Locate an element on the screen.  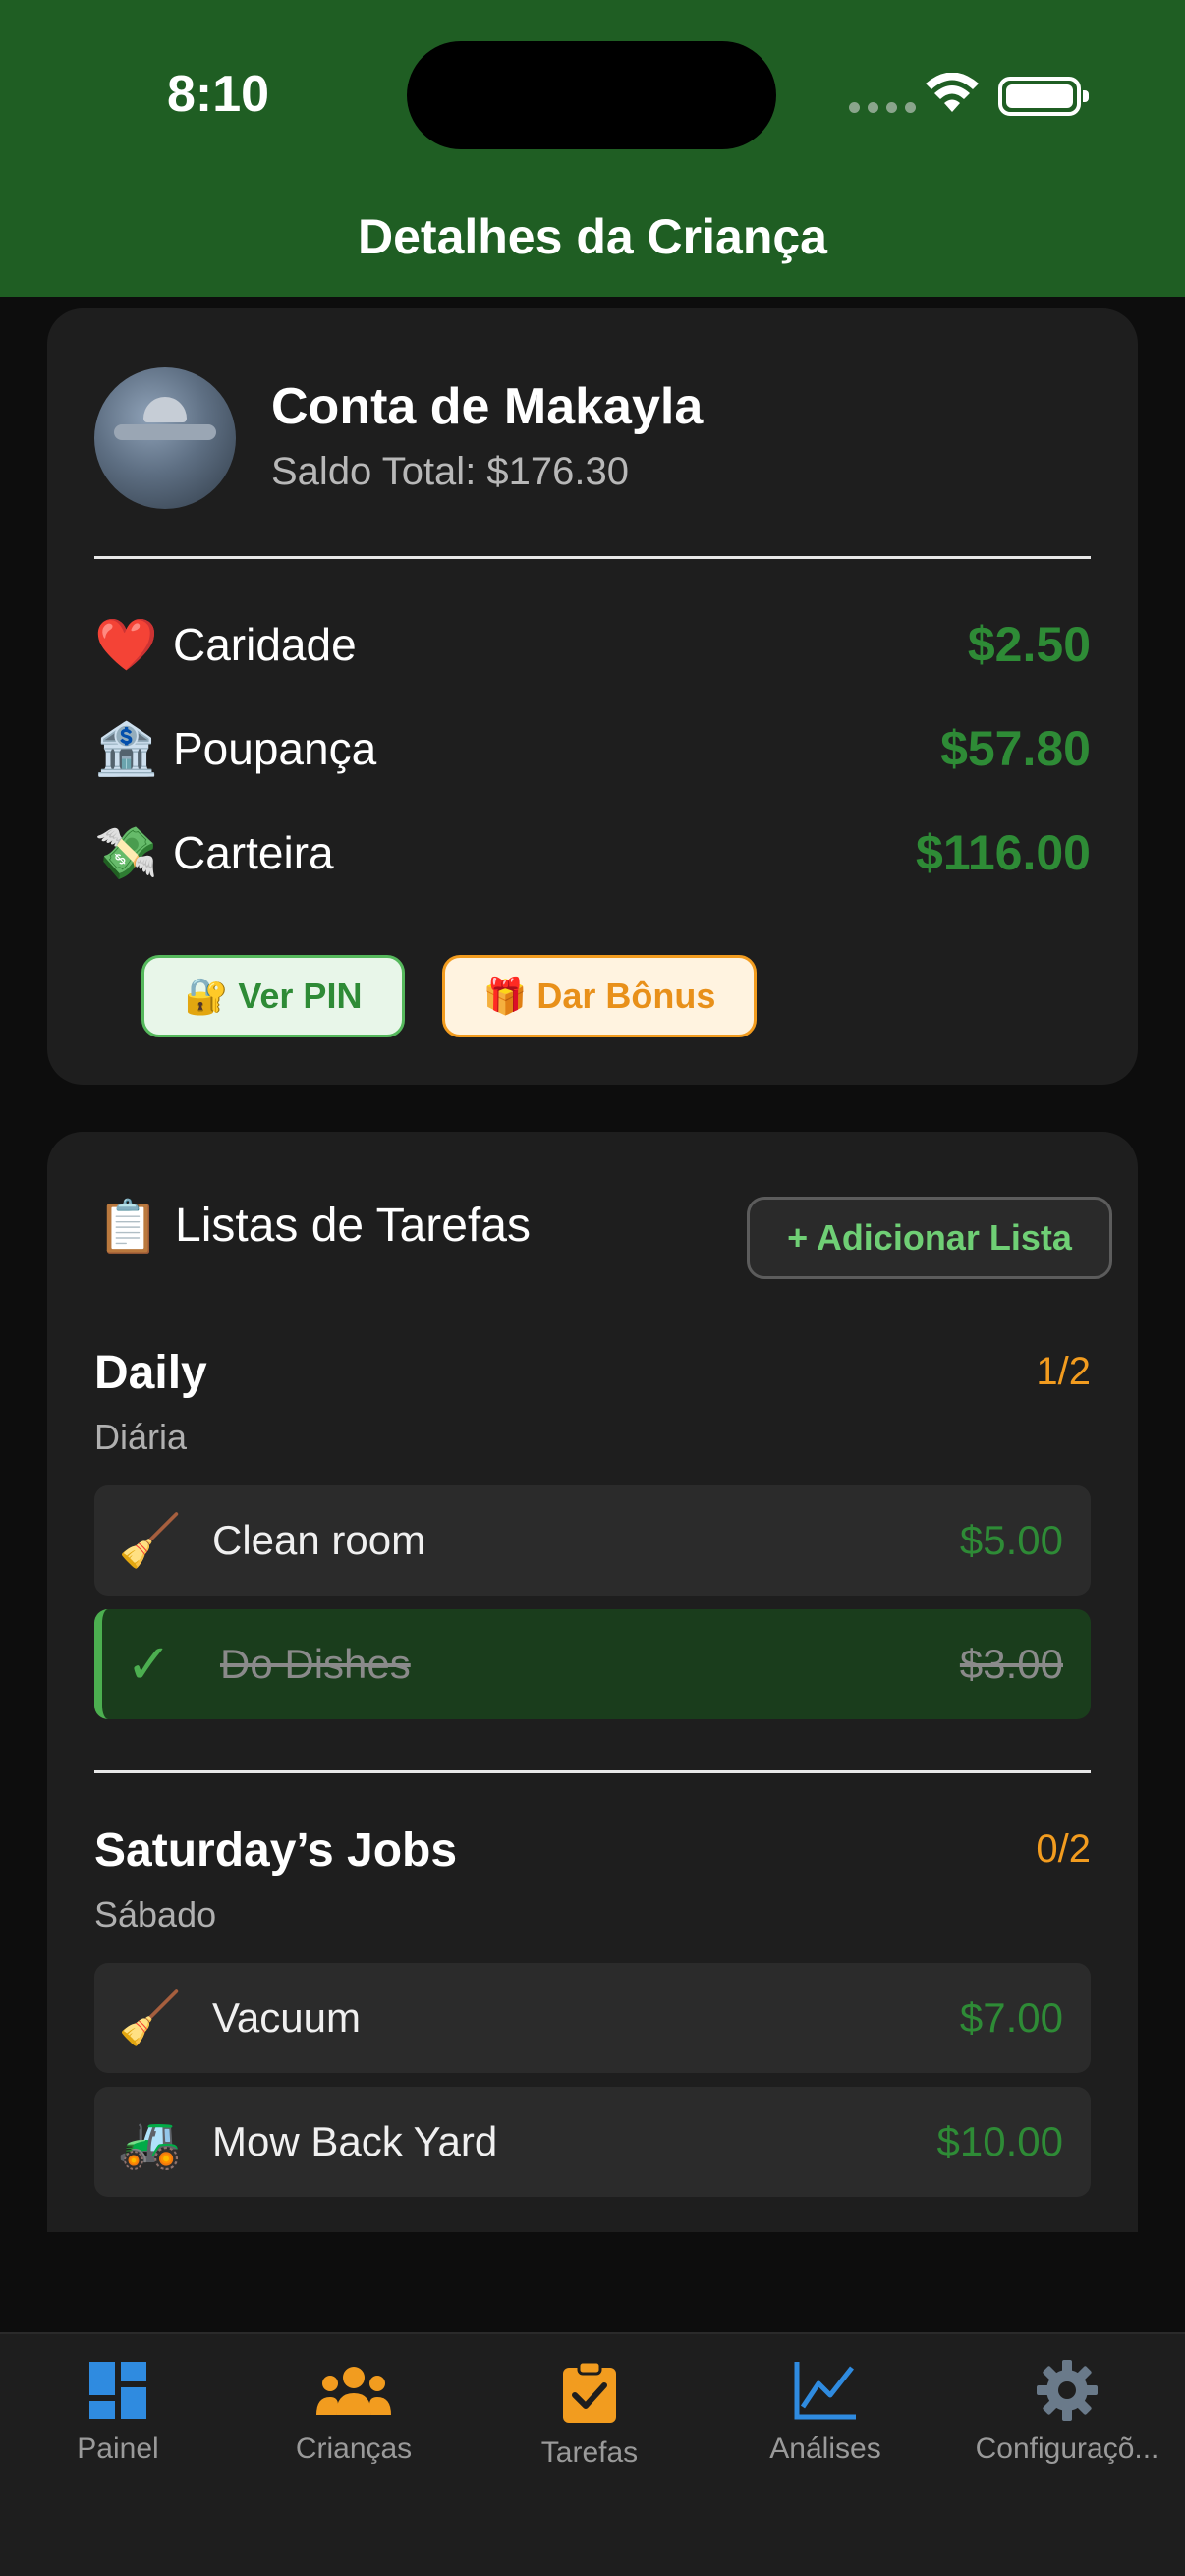
chore-name: Do Dishes is located at coordinates (316, 1664).